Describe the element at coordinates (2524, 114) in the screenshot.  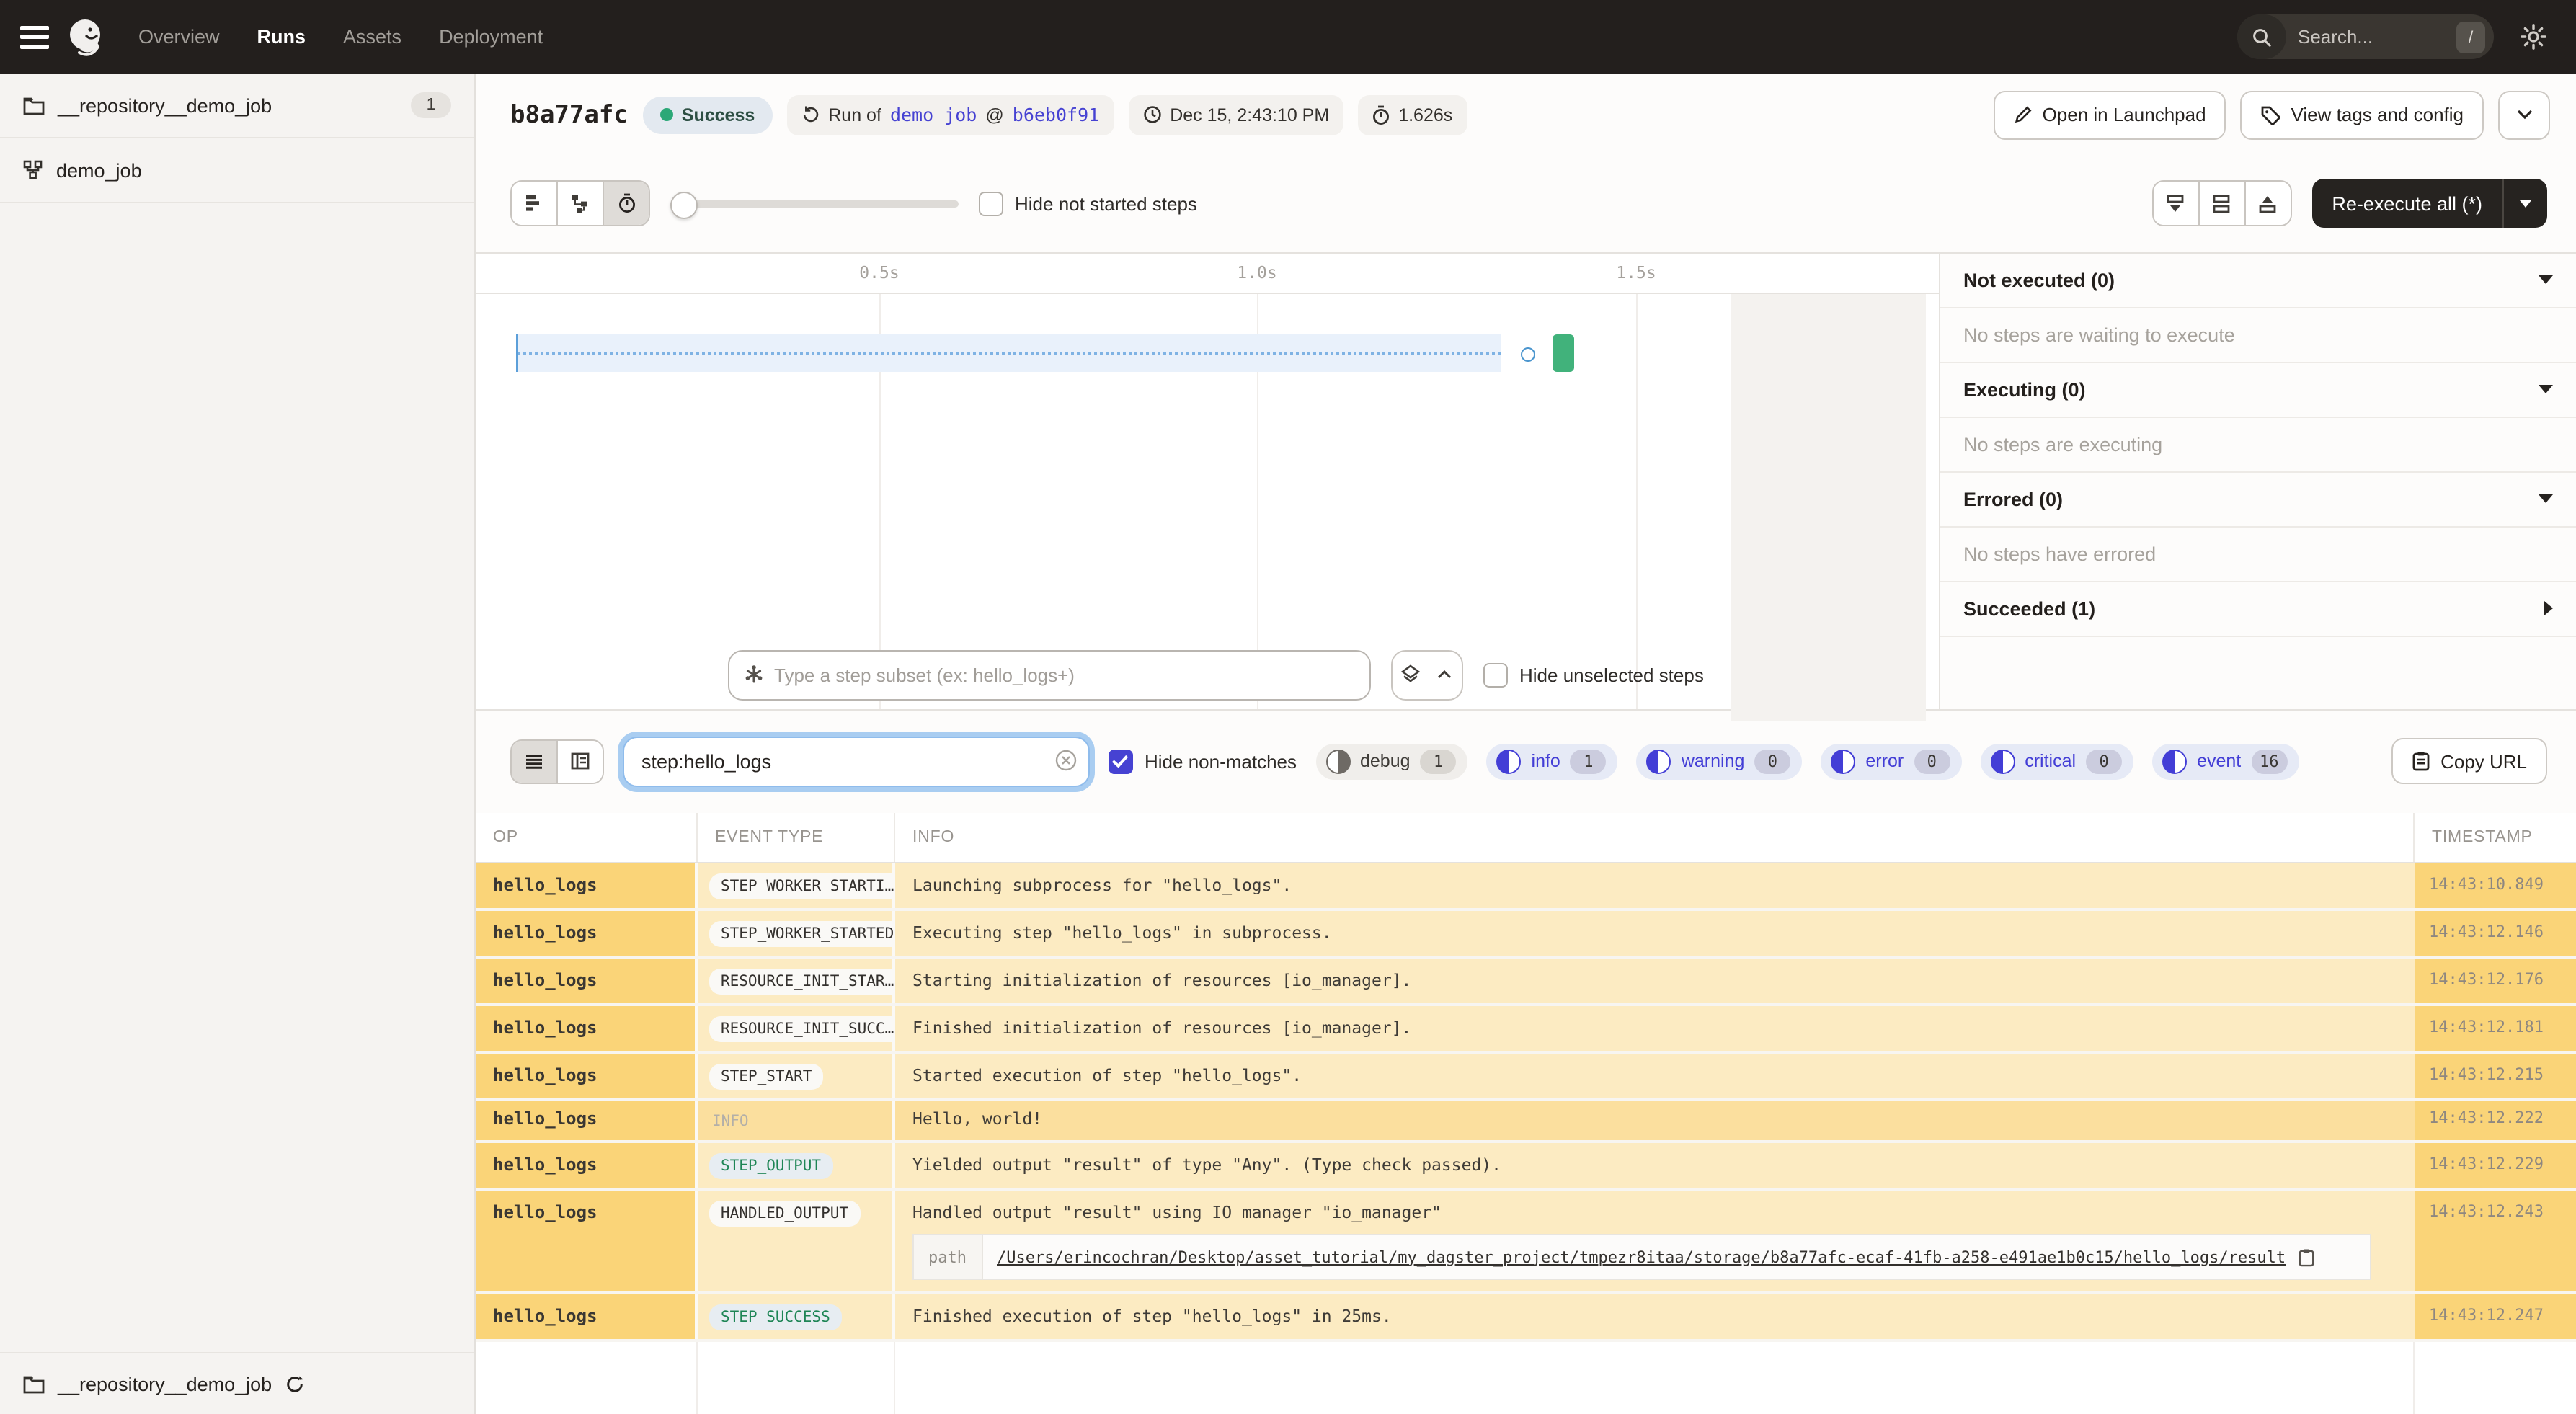
I see `header-more-actions-button` at that location.